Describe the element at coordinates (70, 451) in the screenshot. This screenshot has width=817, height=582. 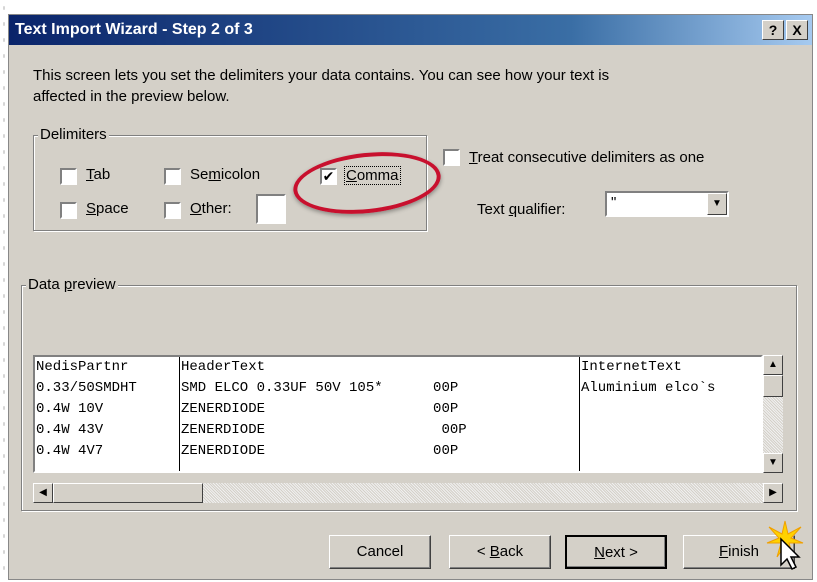
I see `preview-cell: 0.4W 4V7` at that location.